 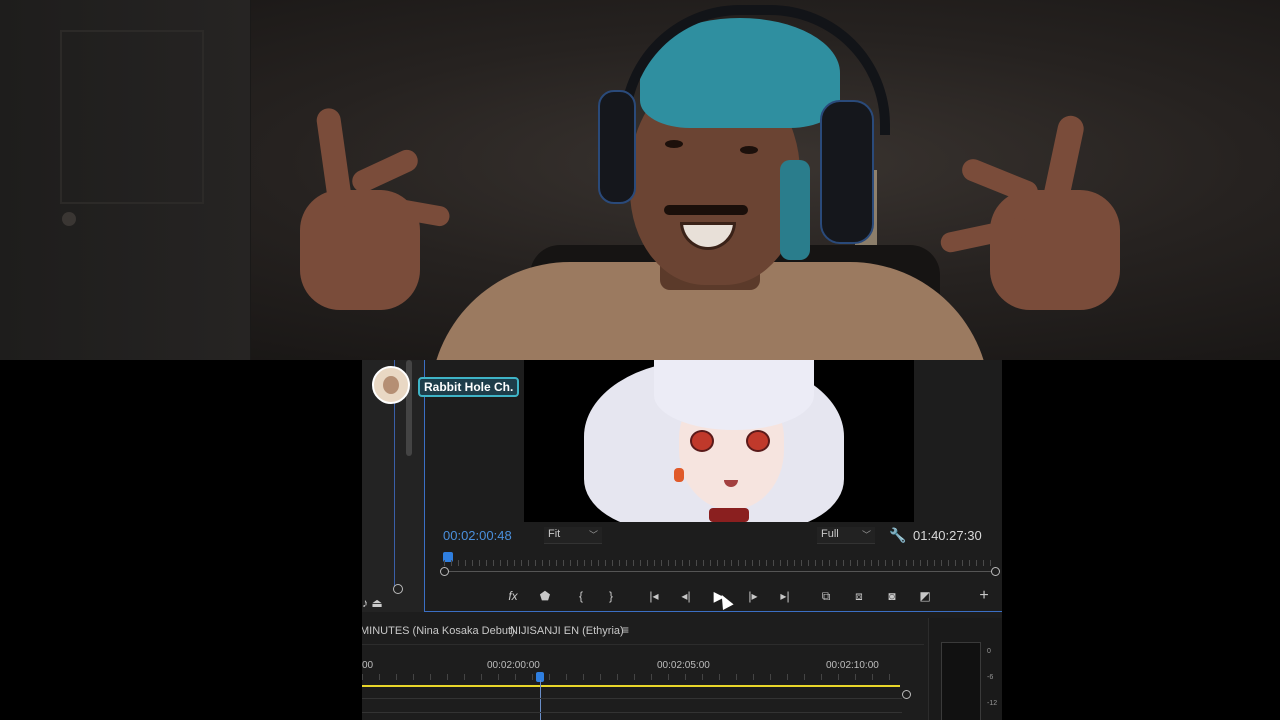 I want to click on character-earring, so click(x=679, y=475).